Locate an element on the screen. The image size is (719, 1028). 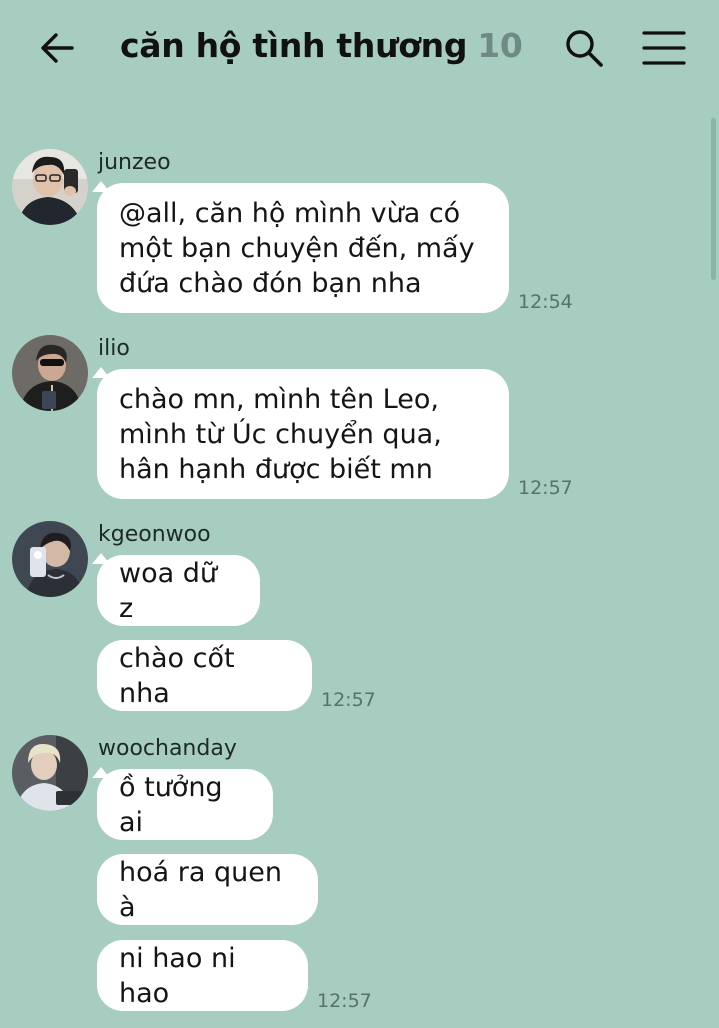
chat-header: căn hộ tình thương 10 is located at coordinates (359, 48).